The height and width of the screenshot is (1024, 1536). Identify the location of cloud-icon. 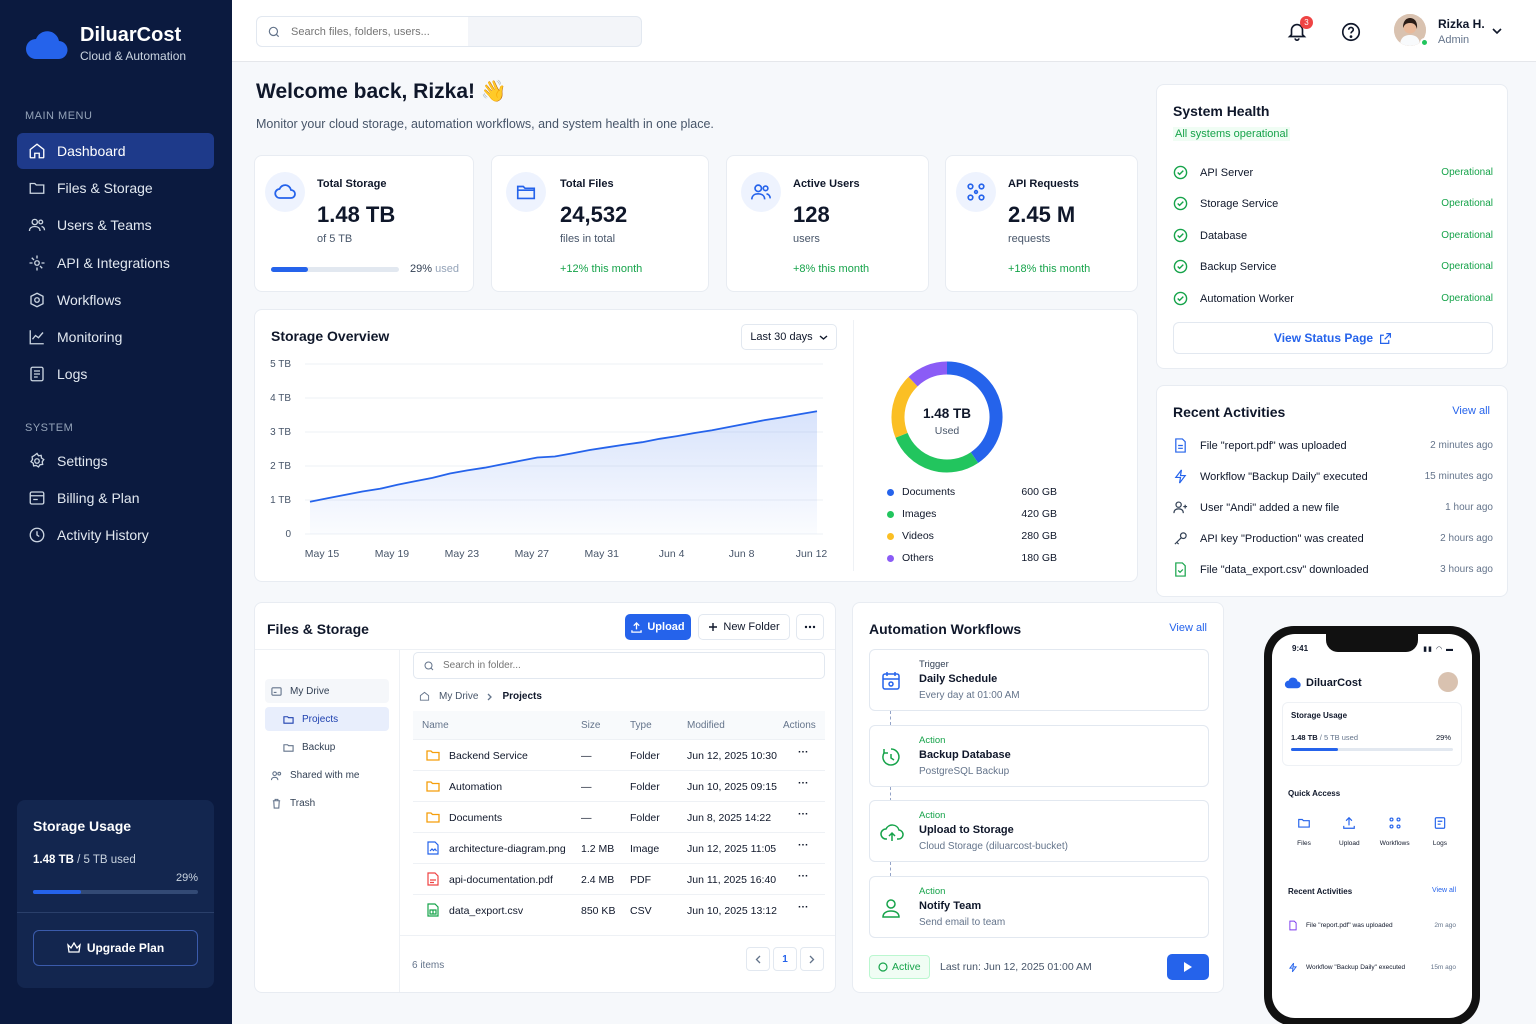
(285, 191).